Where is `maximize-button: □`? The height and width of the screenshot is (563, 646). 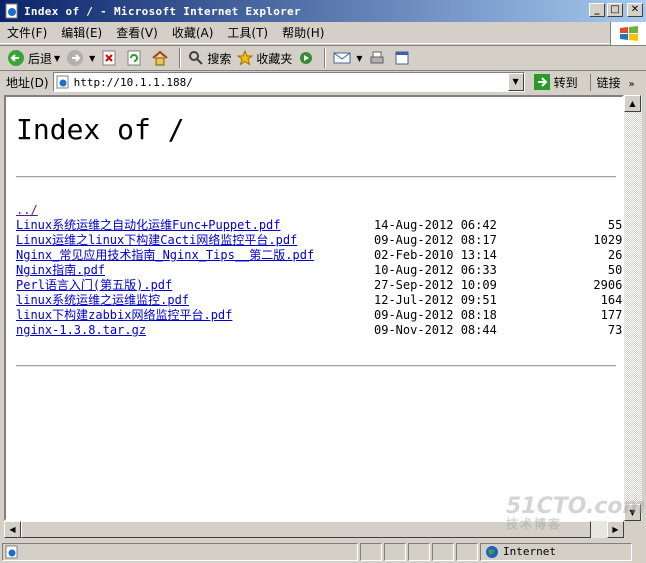
maximize-button: □ is located at coordinates (615, 10).